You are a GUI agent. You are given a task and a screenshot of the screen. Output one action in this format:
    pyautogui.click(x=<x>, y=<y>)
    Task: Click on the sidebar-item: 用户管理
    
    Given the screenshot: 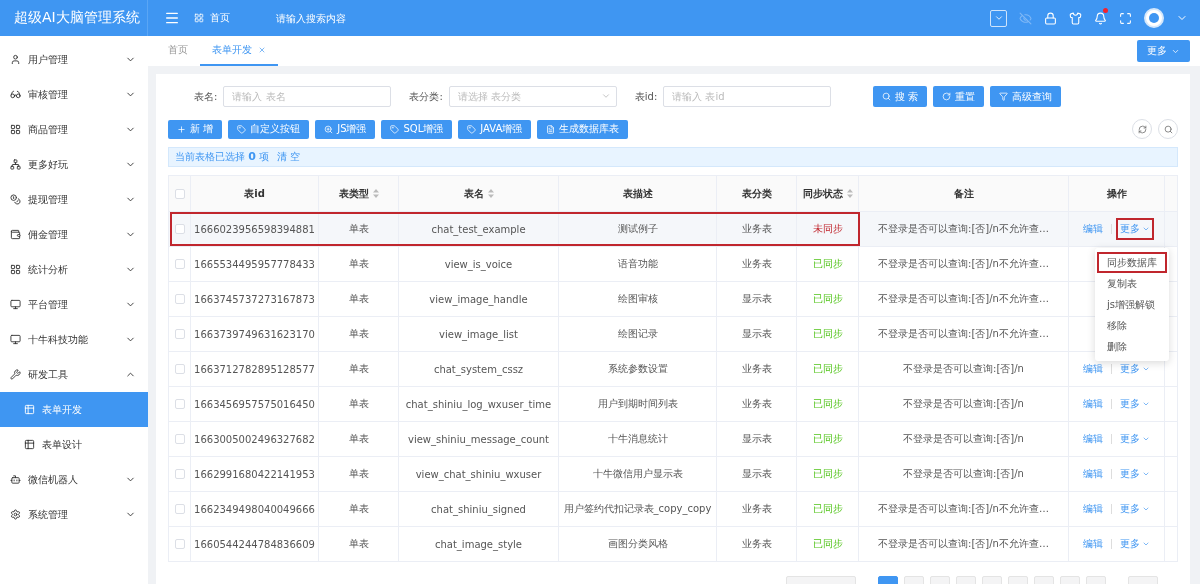 What is the action you would take?
    pyautogui.click(x=74, y=59)
    